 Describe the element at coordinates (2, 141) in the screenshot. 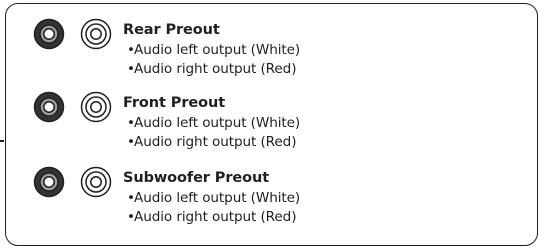

I see `connector-line` at that location.